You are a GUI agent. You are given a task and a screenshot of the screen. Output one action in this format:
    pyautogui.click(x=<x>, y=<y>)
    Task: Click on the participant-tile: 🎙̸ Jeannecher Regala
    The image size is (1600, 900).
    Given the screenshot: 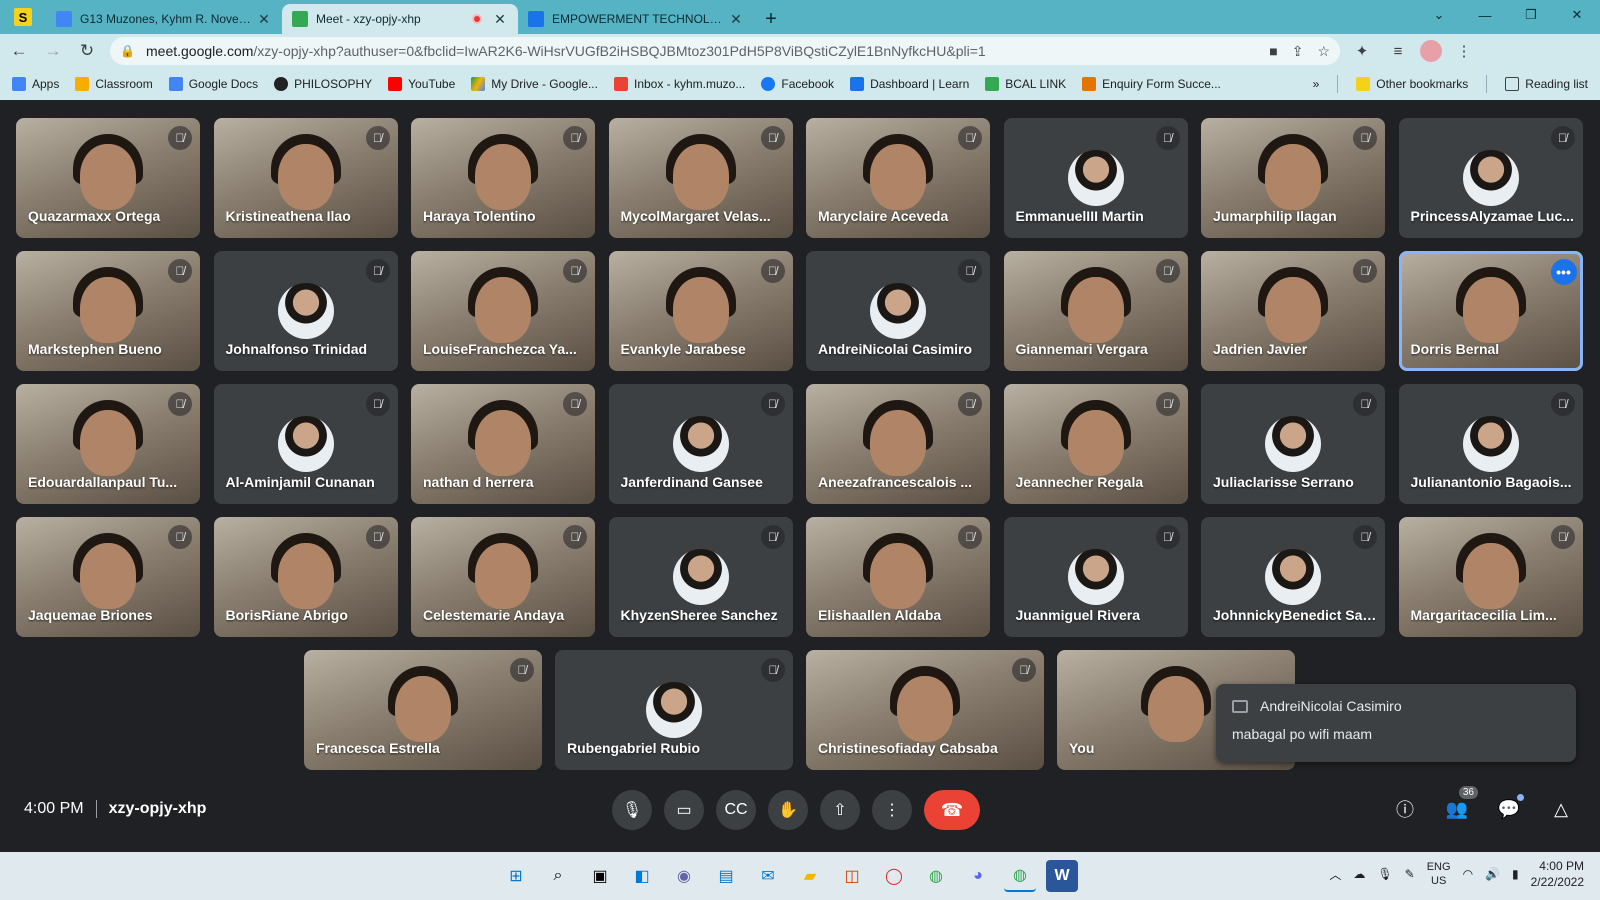 What is the action you would take?
    pyautogui.click(x=1095, y=444)
    